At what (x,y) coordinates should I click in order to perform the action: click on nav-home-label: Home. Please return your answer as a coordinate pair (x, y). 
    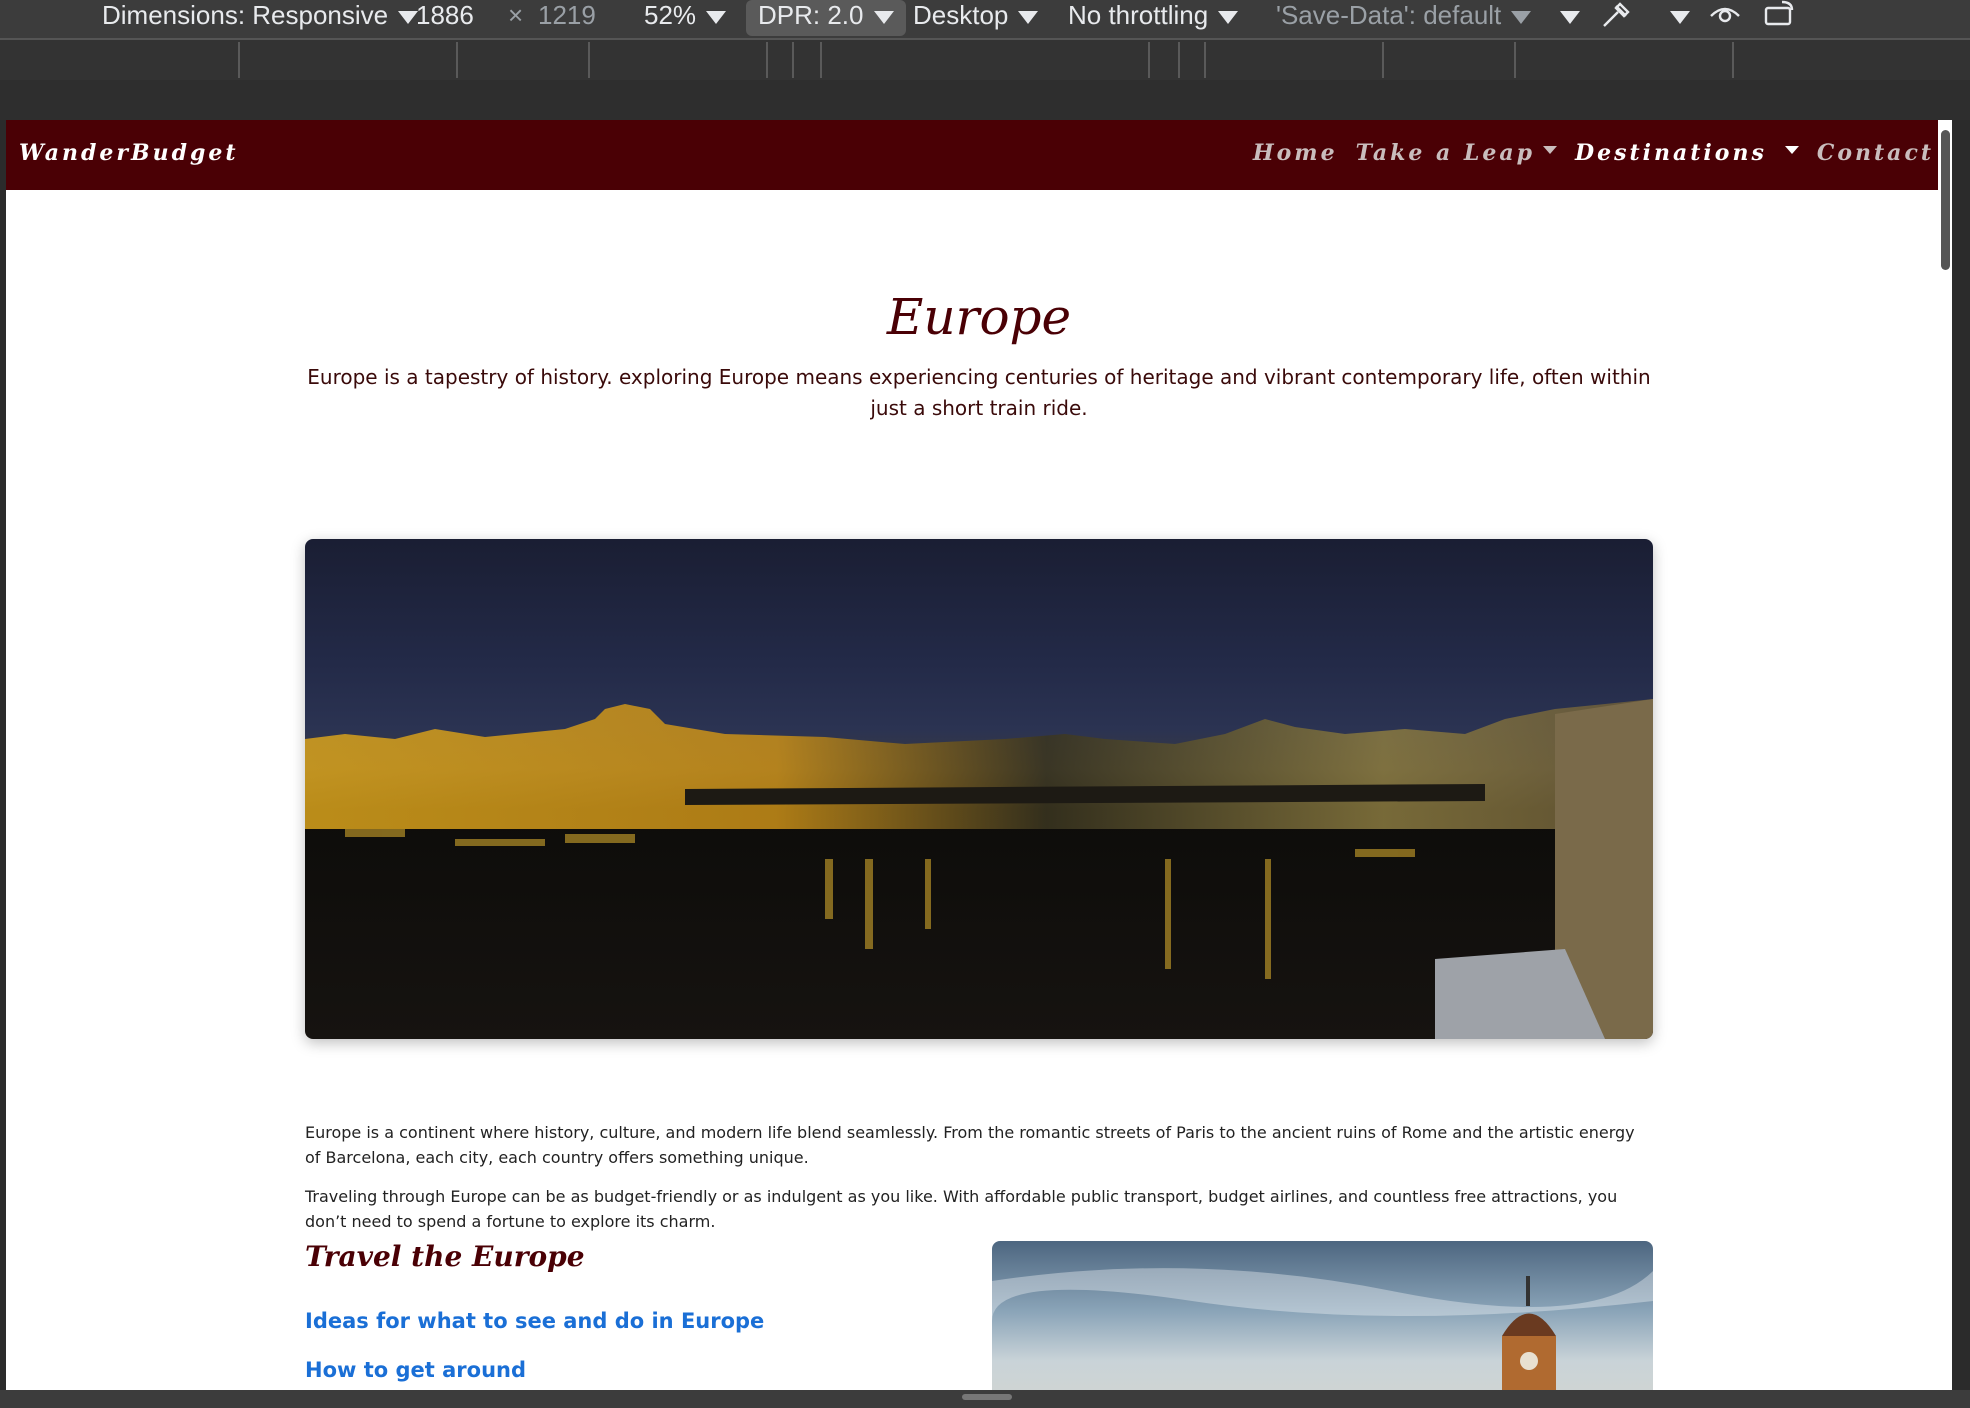
    Looking at the image, I should click on (1295, 153).